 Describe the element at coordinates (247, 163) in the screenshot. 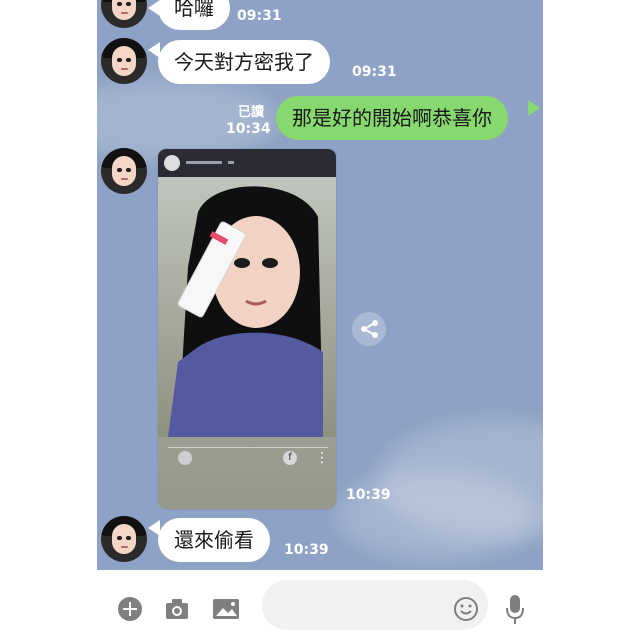

I see `card-header` at that location.